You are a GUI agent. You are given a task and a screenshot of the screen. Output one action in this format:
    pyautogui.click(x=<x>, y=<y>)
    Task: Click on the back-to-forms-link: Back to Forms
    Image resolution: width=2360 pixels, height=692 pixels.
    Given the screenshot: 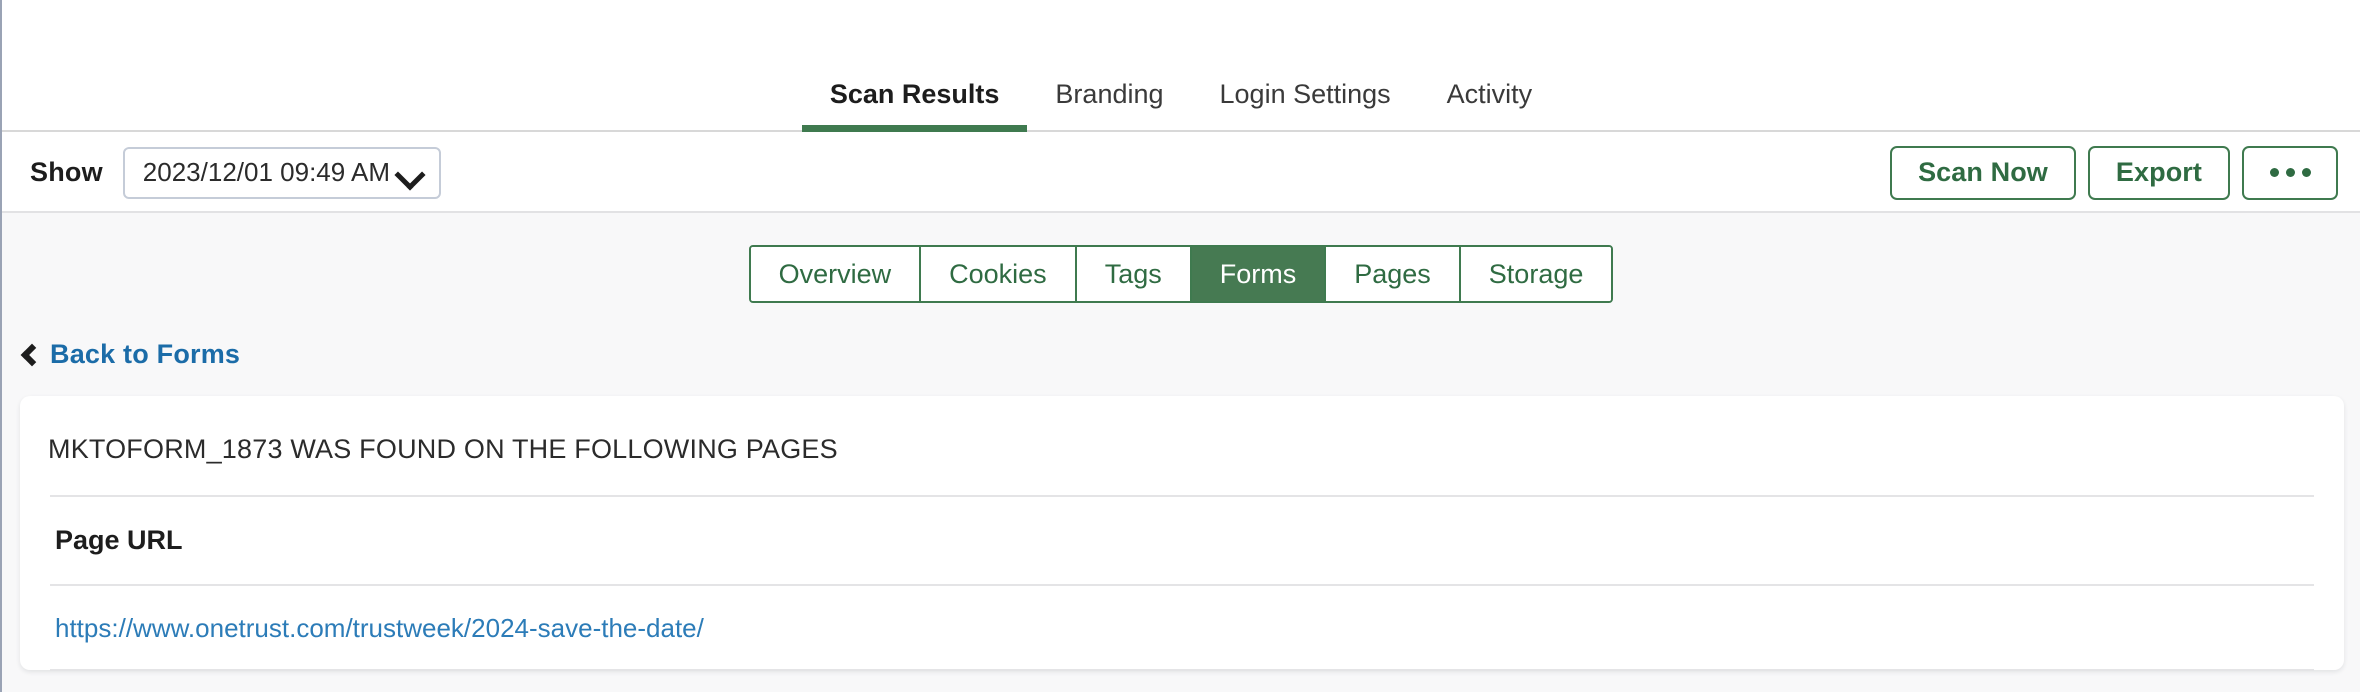 What is the action you would take?
    pyautogui.click(x=130, y=354)
    